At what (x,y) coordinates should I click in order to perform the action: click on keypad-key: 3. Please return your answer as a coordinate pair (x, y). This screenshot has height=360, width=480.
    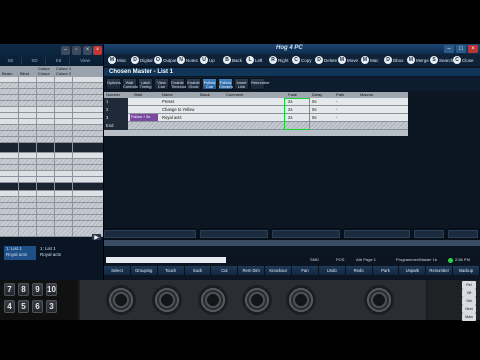
    Looking at the image, I should click on (51, 306).